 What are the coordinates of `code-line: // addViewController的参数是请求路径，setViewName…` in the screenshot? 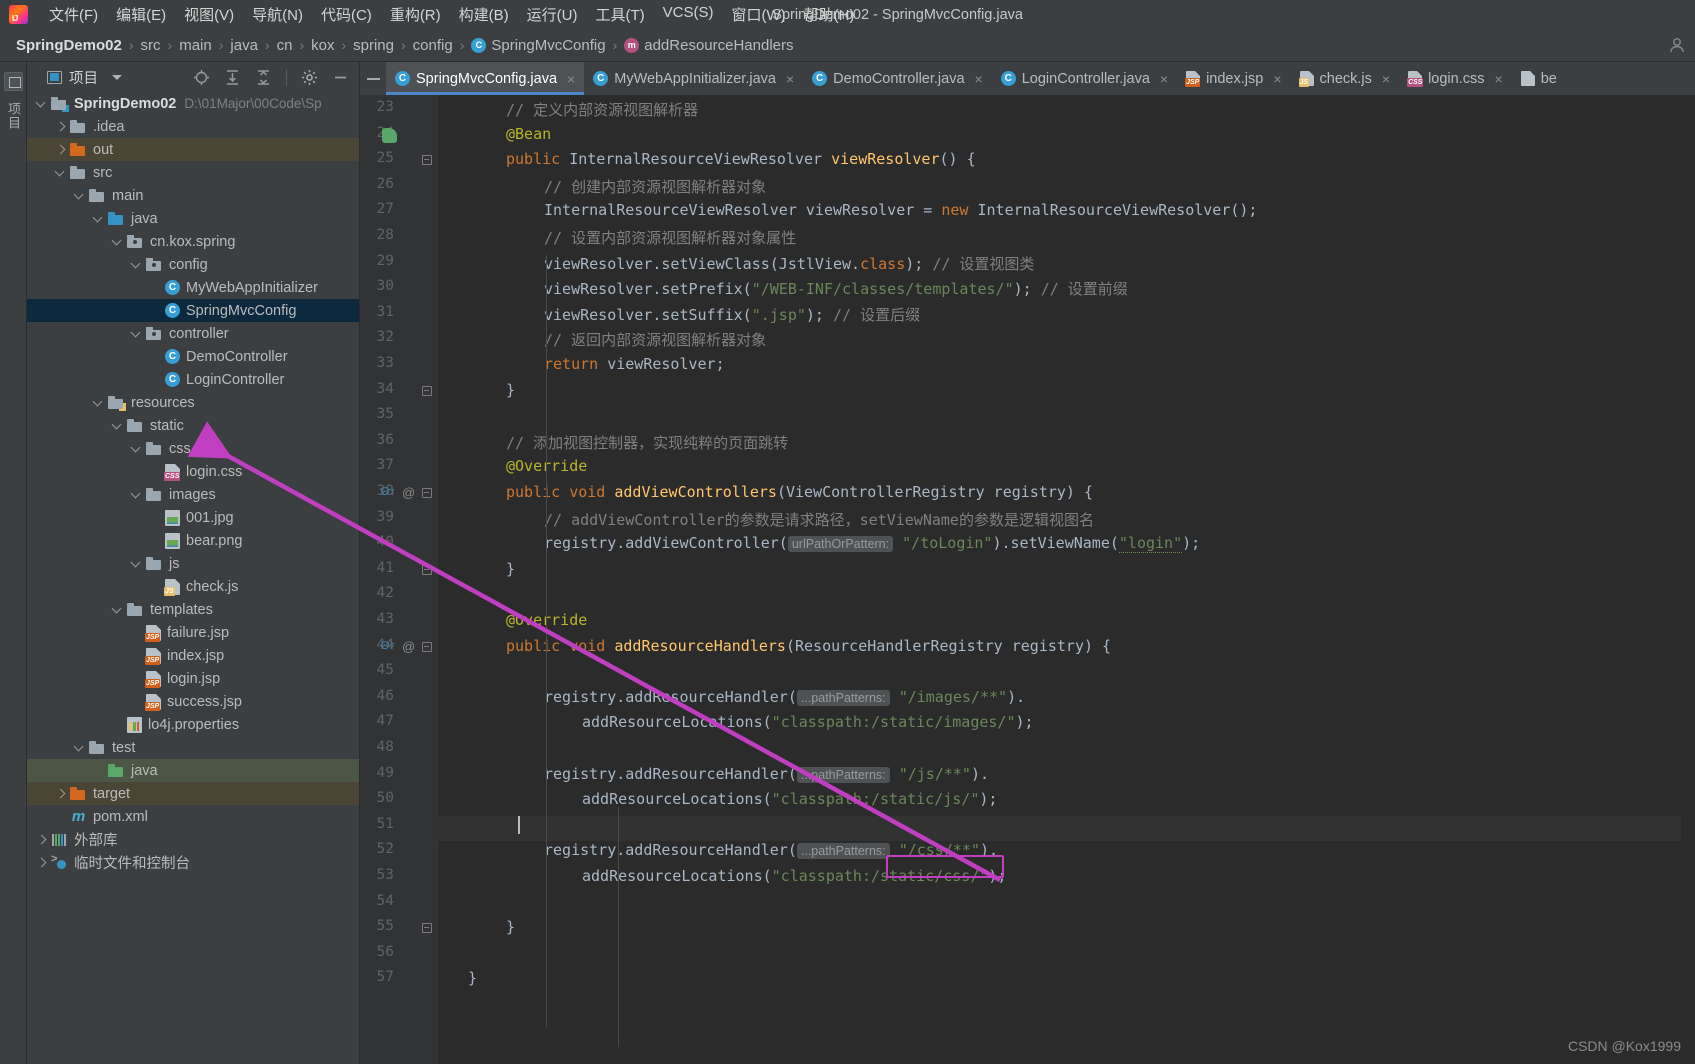 It's located at (1066, 522).